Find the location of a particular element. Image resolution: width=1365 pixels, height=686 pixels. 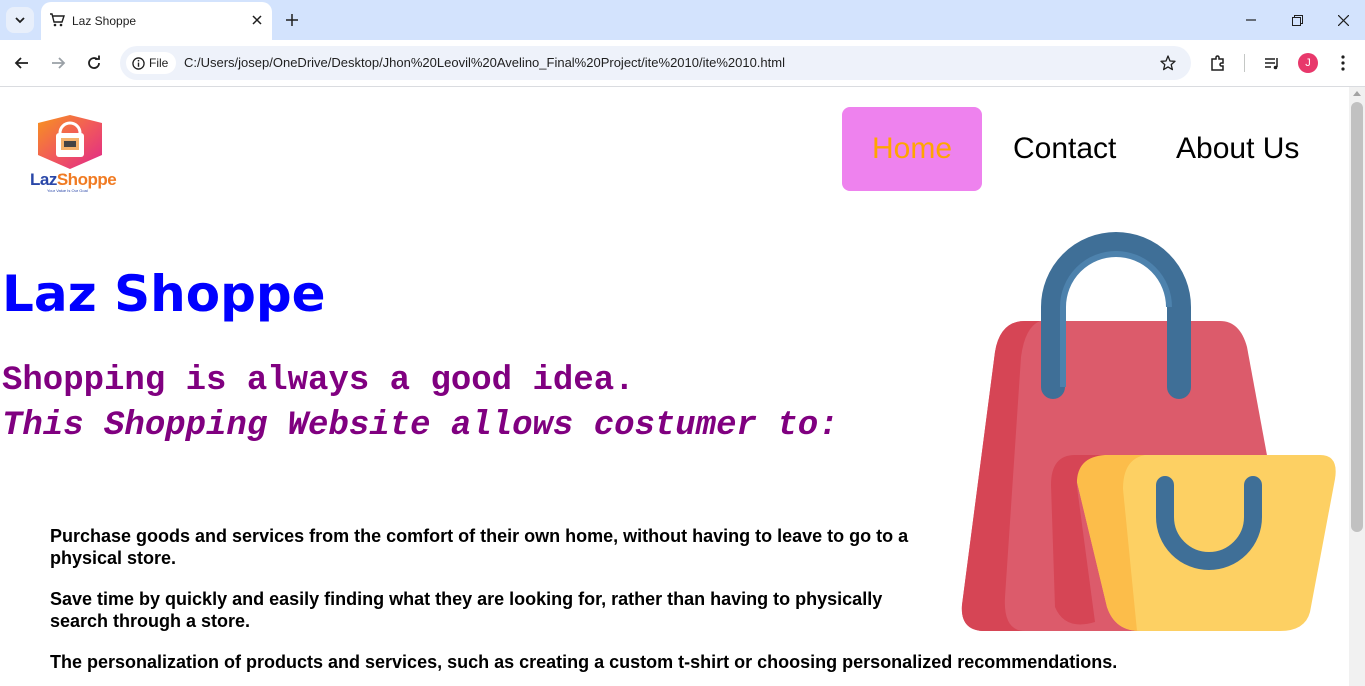

tab-close-button is located at coordinates (257, 20).